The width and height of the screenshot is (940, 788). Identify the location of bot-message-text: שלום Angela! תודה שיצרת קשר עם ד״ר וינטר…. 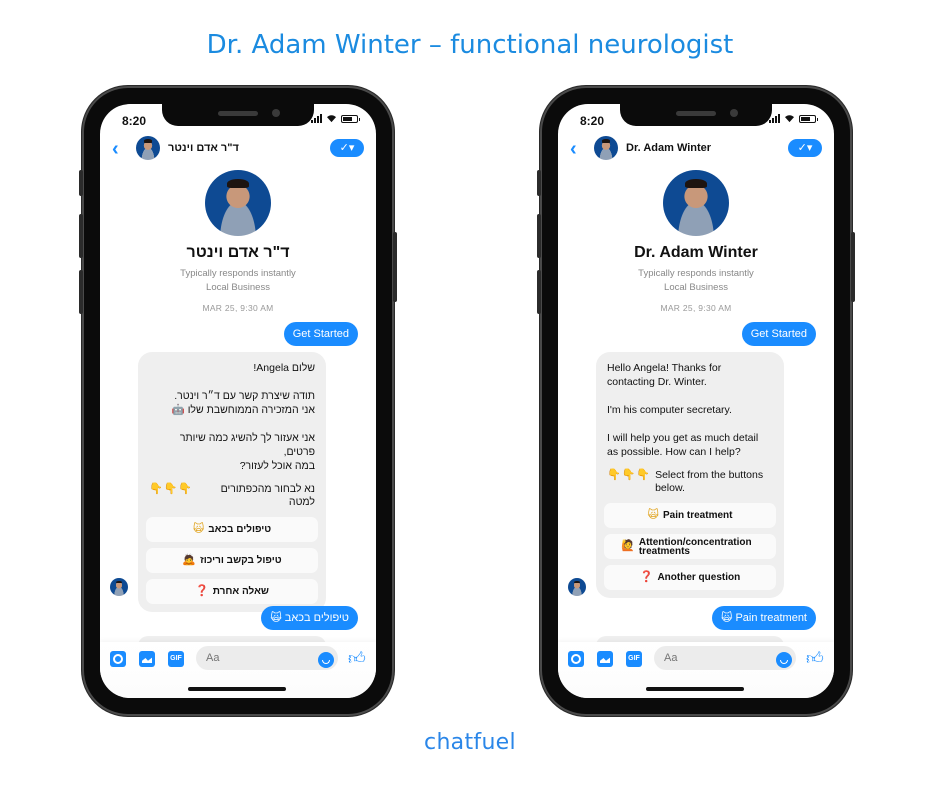
(243, 417).